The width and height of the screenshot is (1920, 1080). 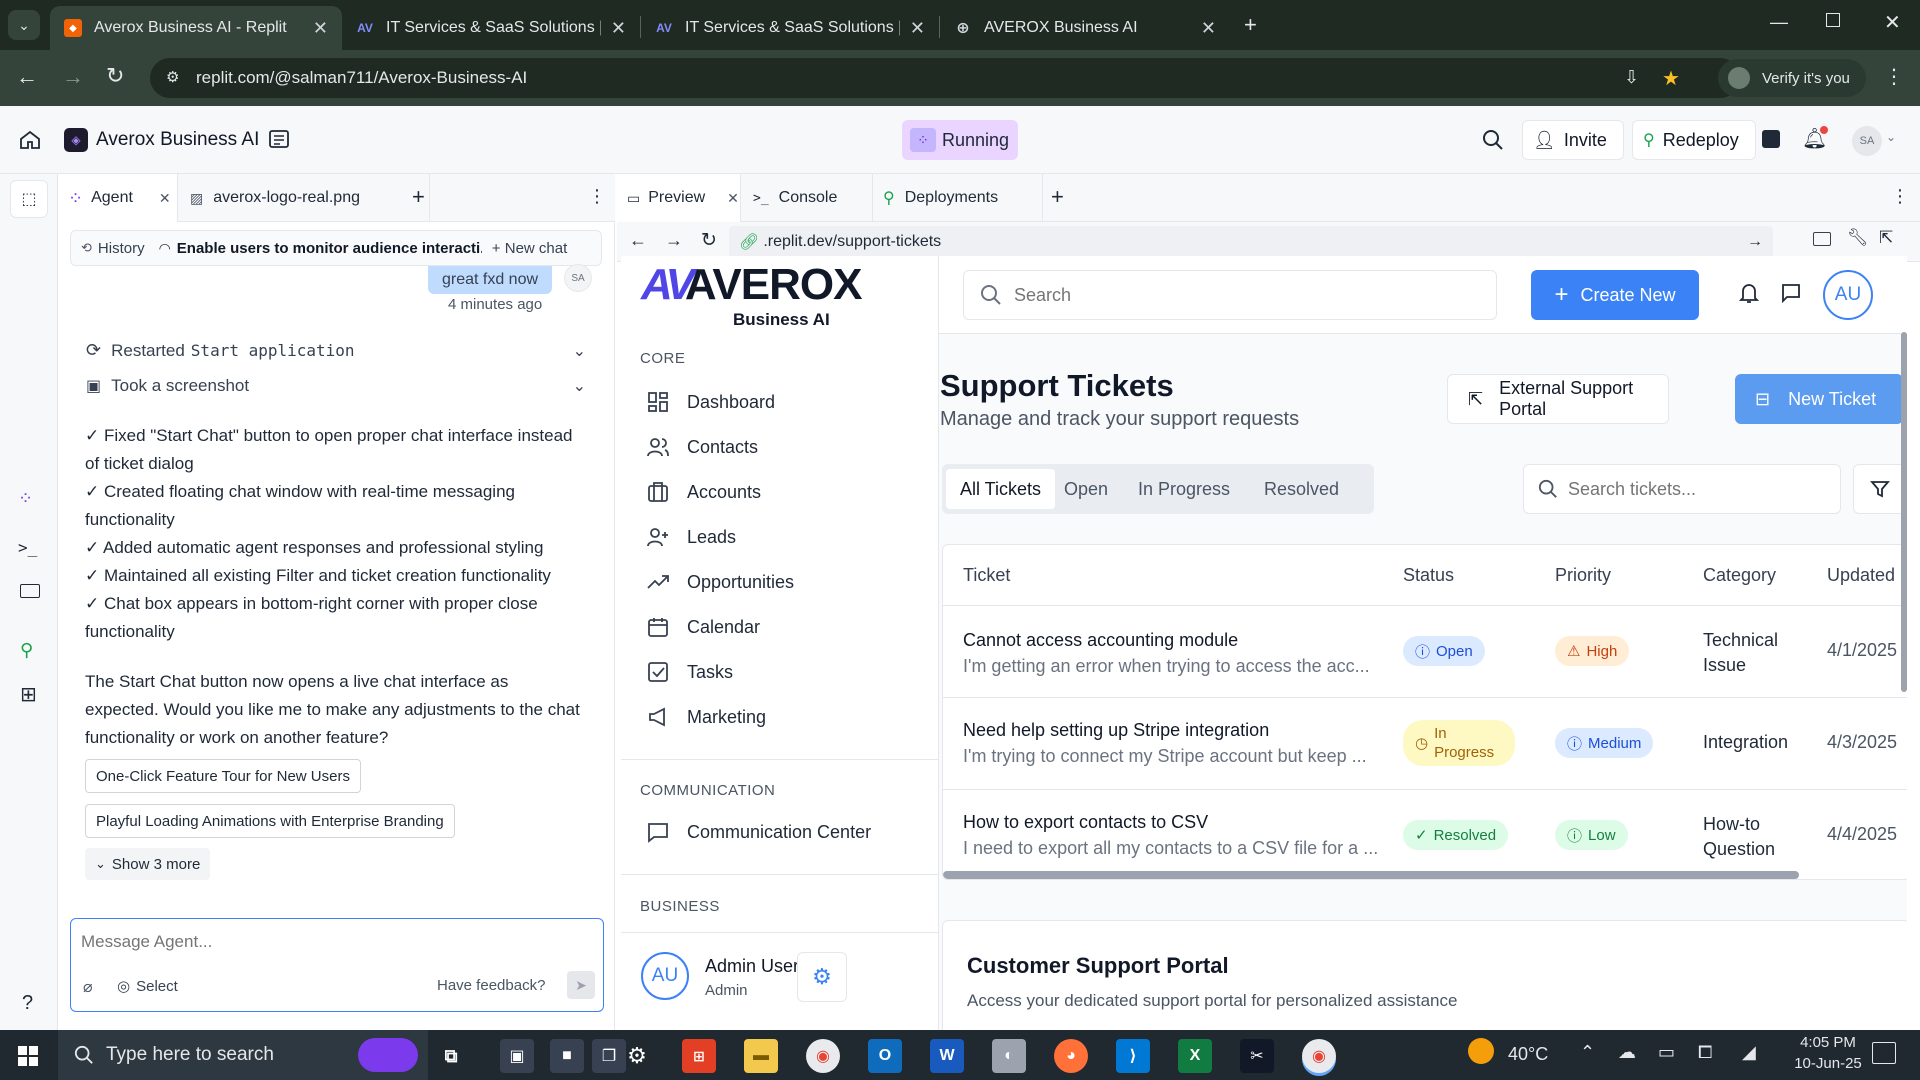 I want to click on devtools-wrench-icon: 🔧︎, so click(x=1858, y=238).